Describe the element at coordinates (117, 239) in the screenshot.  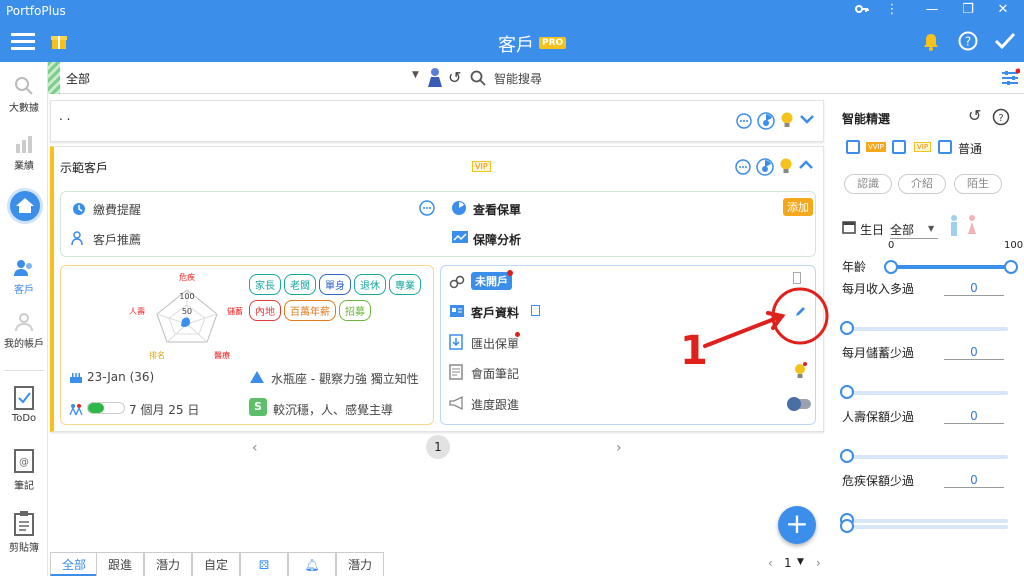
I see `client-referral: 客戶推薦` at that location.